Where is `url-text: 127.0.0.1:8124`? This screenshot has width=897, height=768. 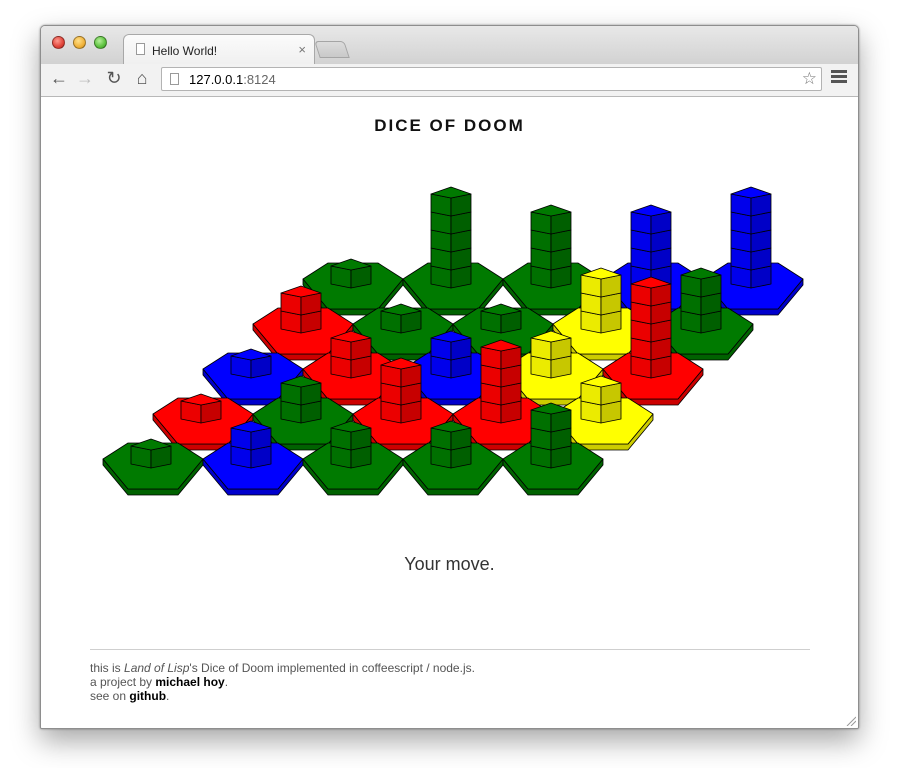
url-text: 127.0.0.1:8124 is located at coordinates (232, 79).